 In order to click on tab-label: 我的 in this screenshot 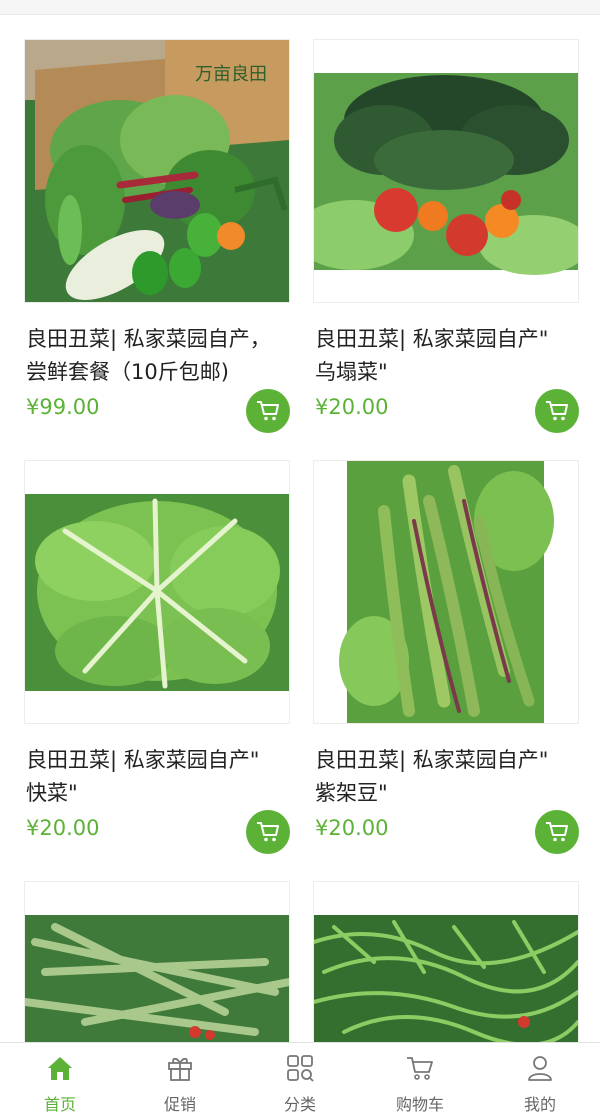, I will do `click(539, 1104)`.